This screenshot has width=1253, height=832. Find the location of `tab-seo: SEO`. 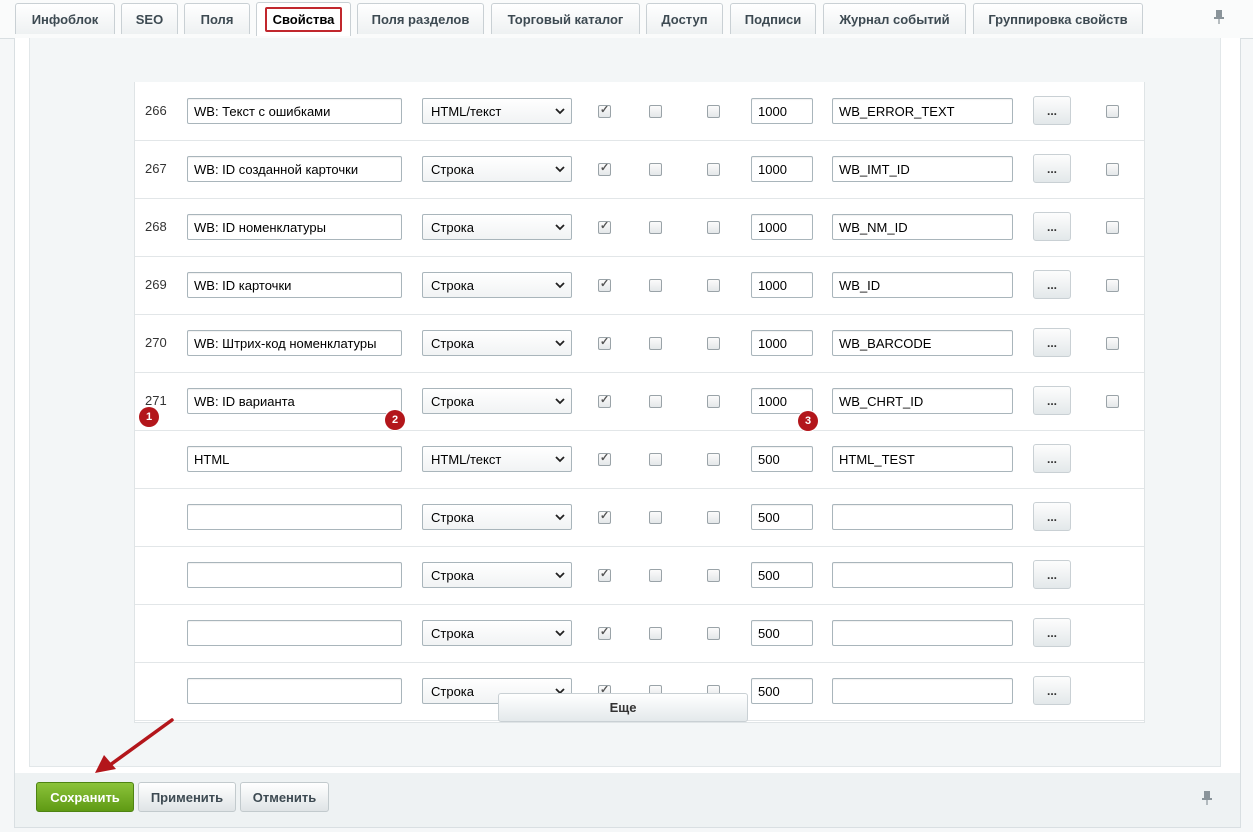

tab-seo: SEO is located at coordinates (149, 18).